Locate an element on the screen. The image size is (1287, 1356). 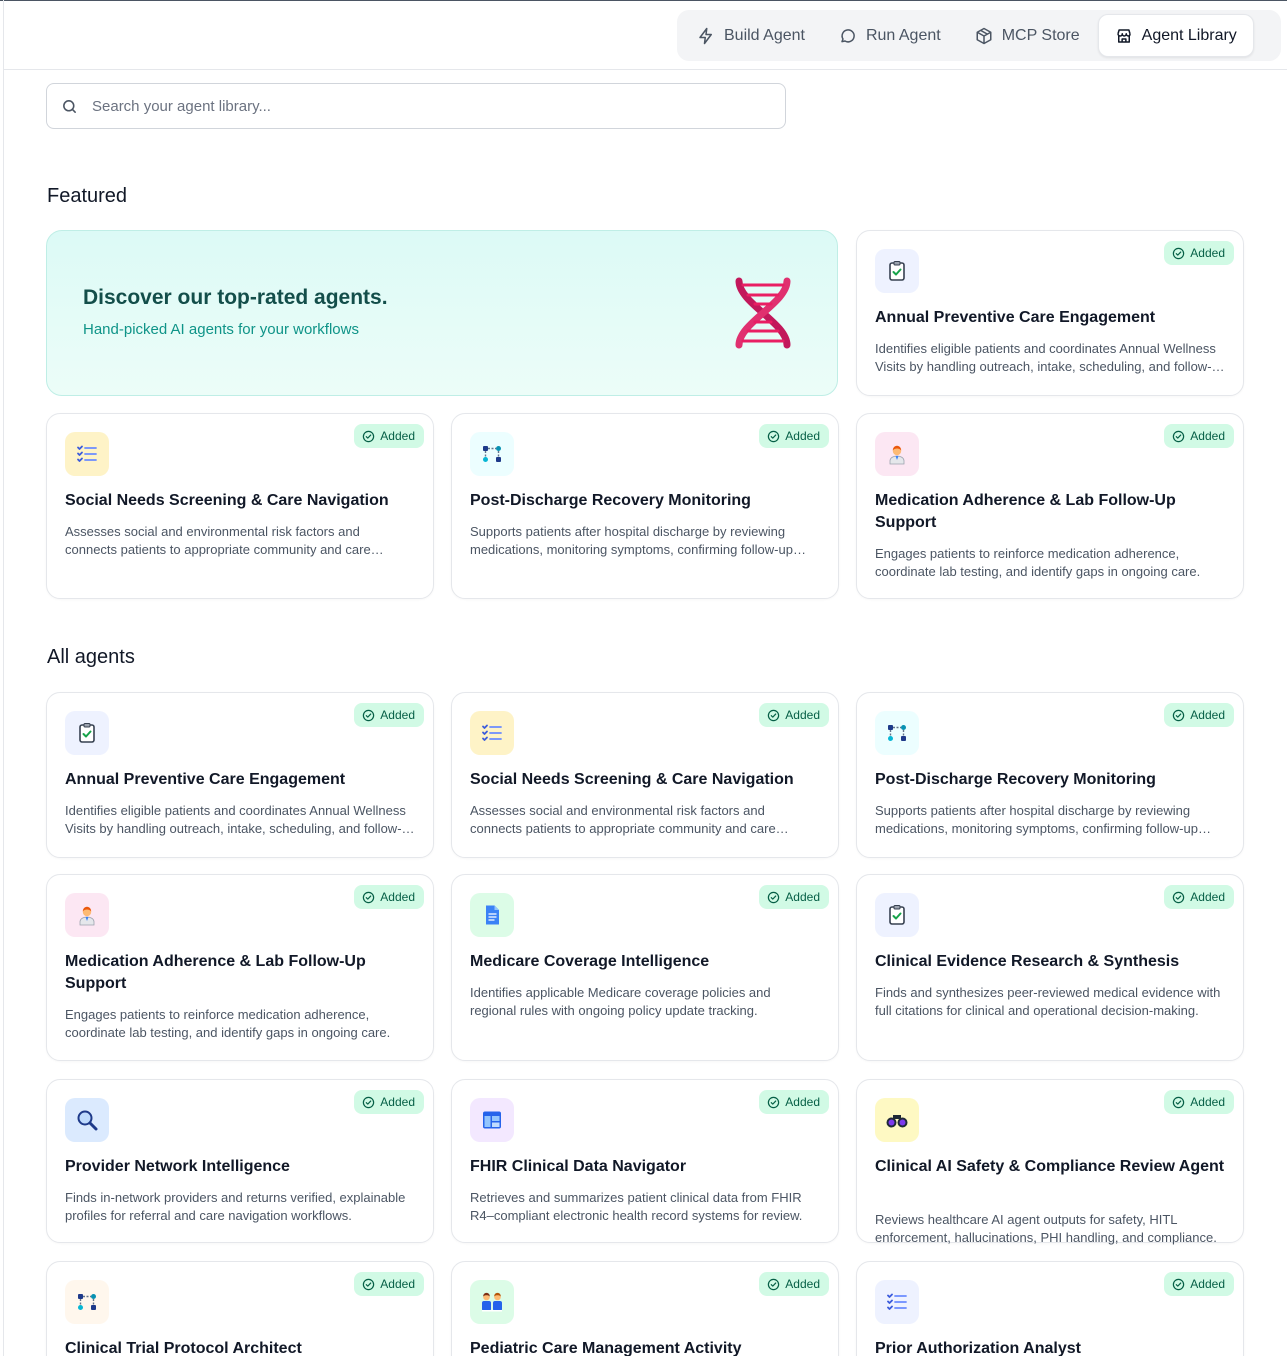
left-border is located at coordinates (3, 678).